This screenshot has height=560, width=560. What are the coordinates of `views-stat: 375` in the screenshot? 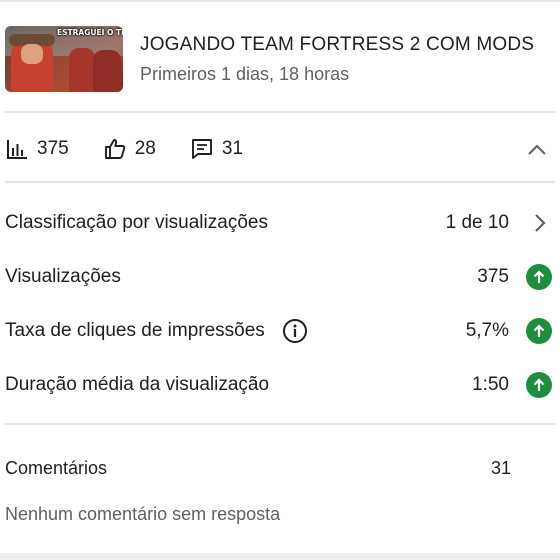 It's located at (37, 149).